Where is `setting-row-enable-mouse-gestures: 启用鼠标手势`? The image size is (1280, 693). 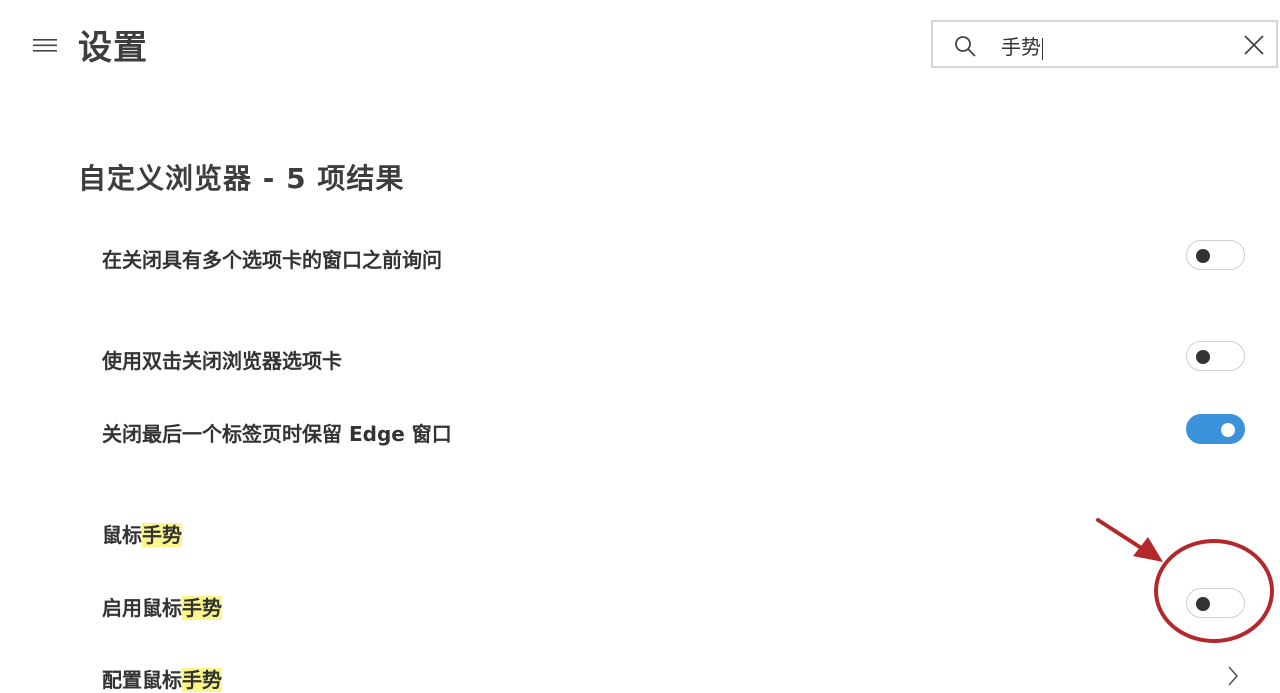
setting-row-enable-mouse-gestures: 启用鼠标手势 is located at coordinates (691, 604).